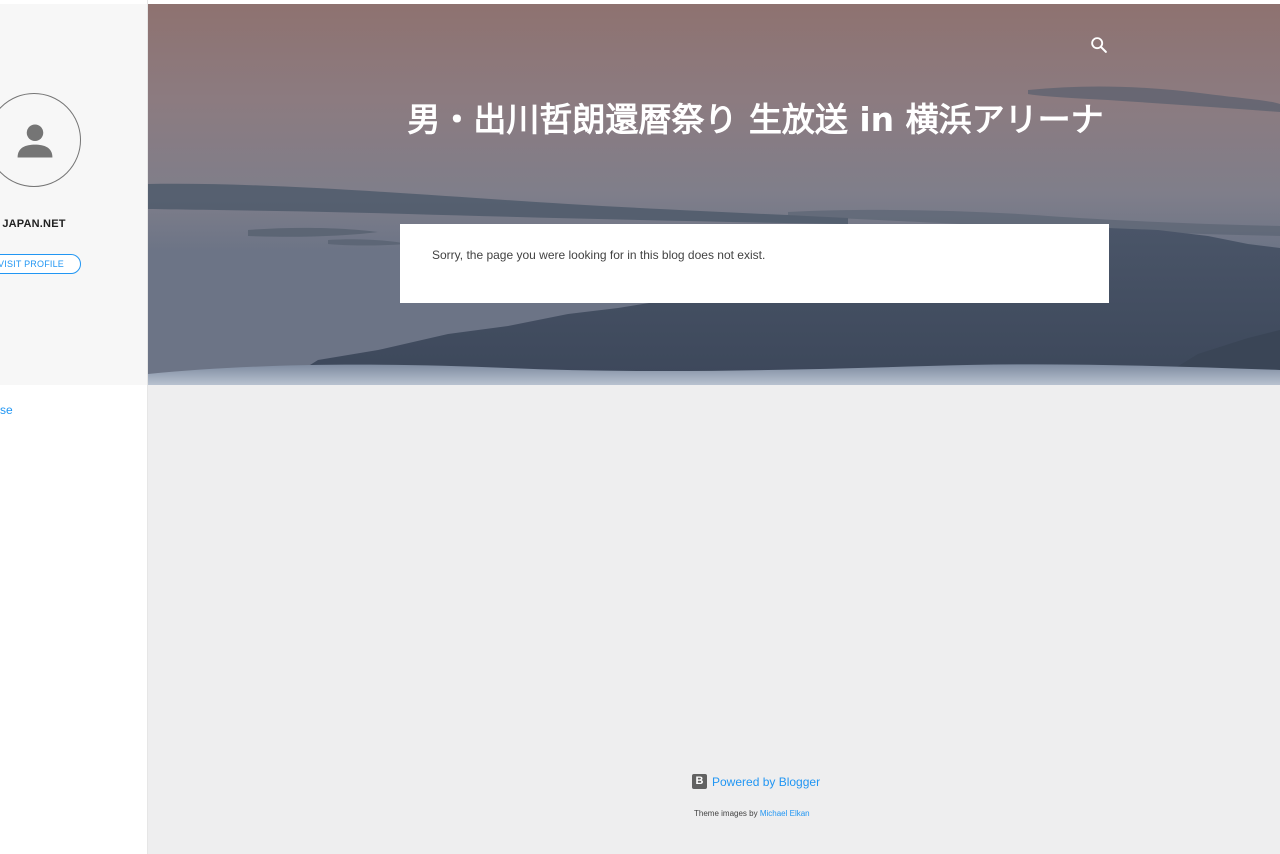 The width and height of the screenshot is (1280, 854). I want to click on theme-credit-prefix: Theme images by, so click(727, 813).